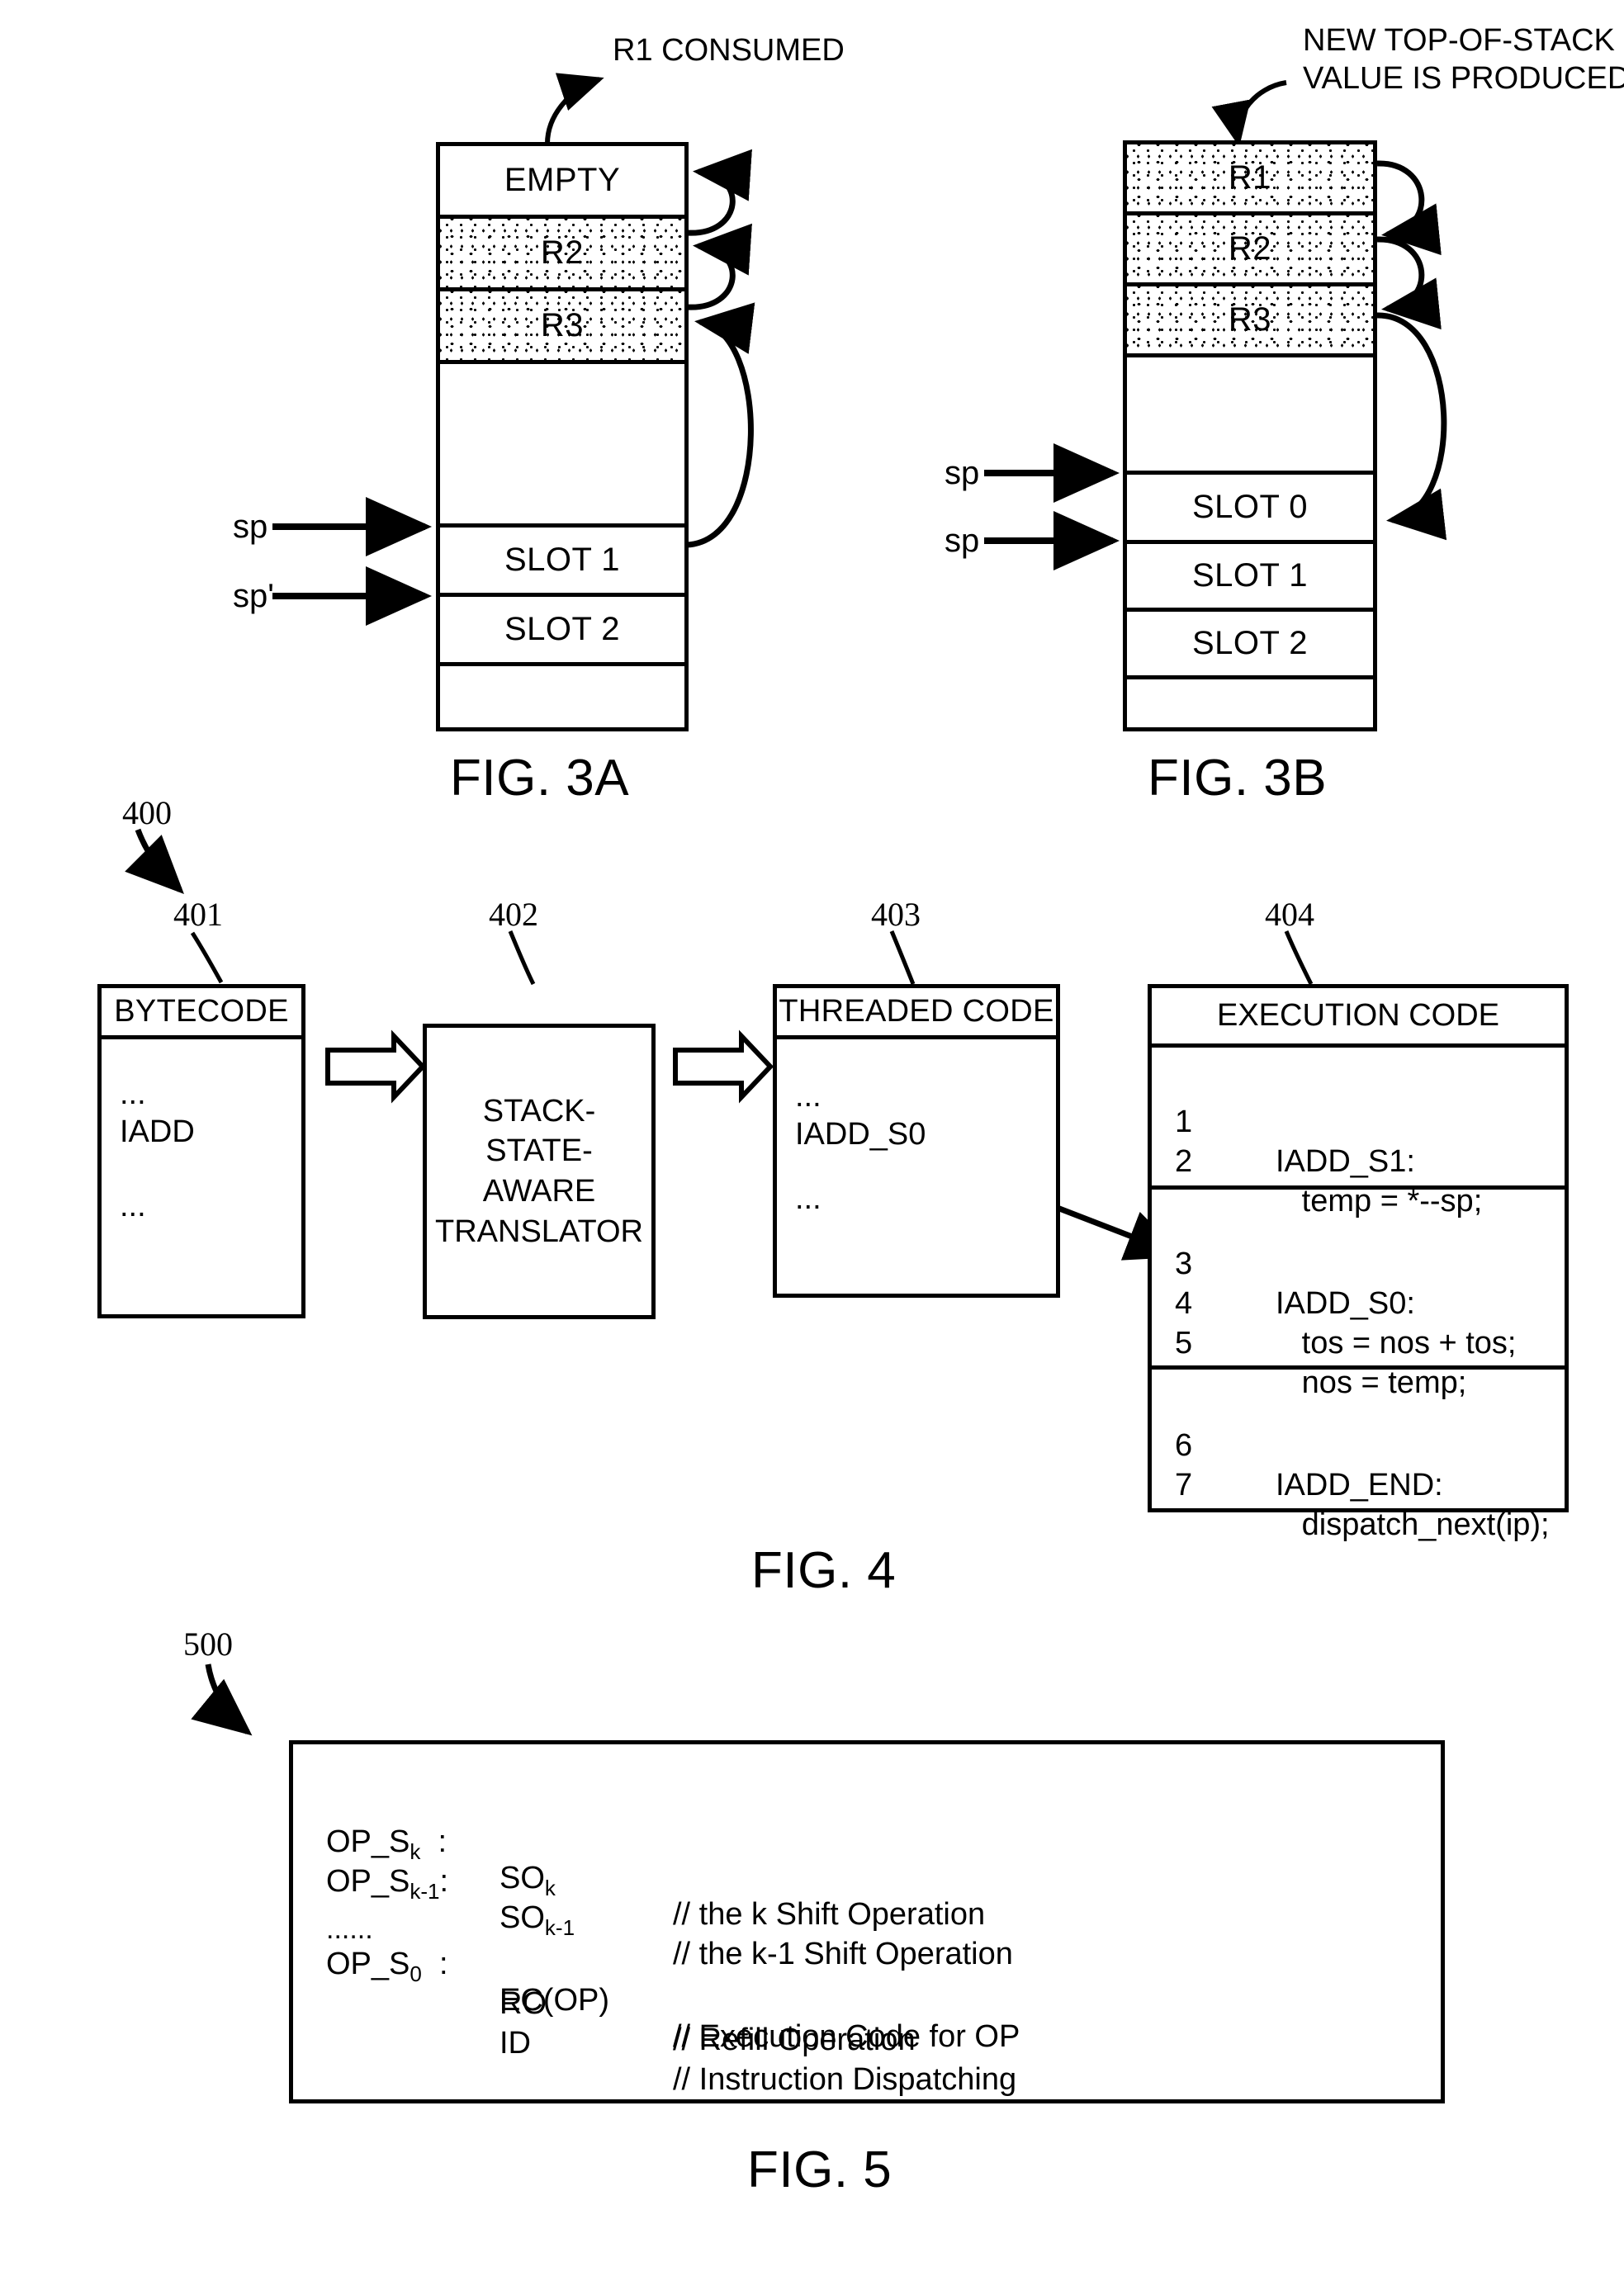 This screenshot has height=2276, width=1624. Describe the element at coordinates (794, 2040) in the screenshot. I see `fig5-row-4-comment: // Refill Operation` at that location.